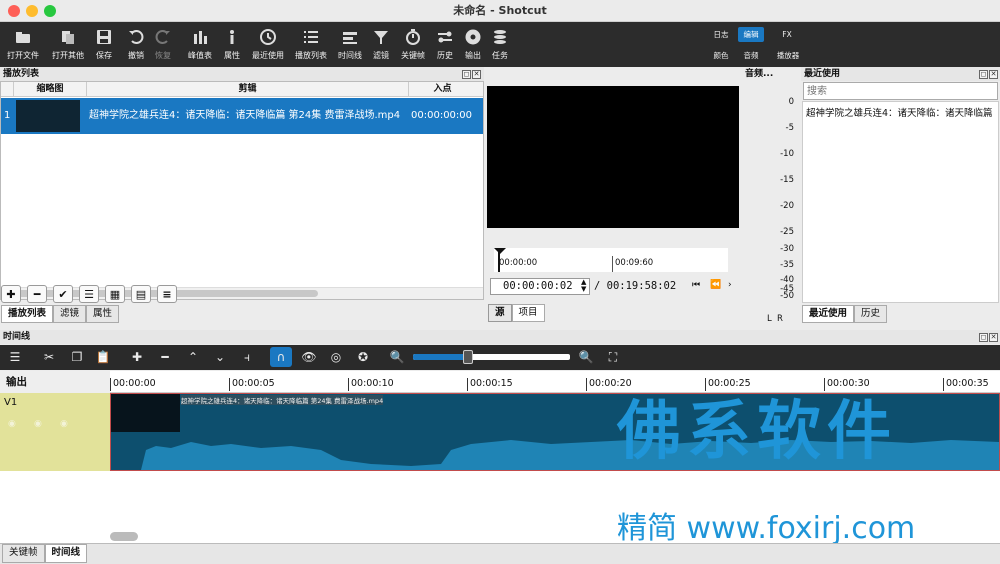 This screenshot has width=1000, height=564. What do you see at coordinates (37, 294) in the screenshot?
I see `remove-button: ━` at bounding box center [37, 294].